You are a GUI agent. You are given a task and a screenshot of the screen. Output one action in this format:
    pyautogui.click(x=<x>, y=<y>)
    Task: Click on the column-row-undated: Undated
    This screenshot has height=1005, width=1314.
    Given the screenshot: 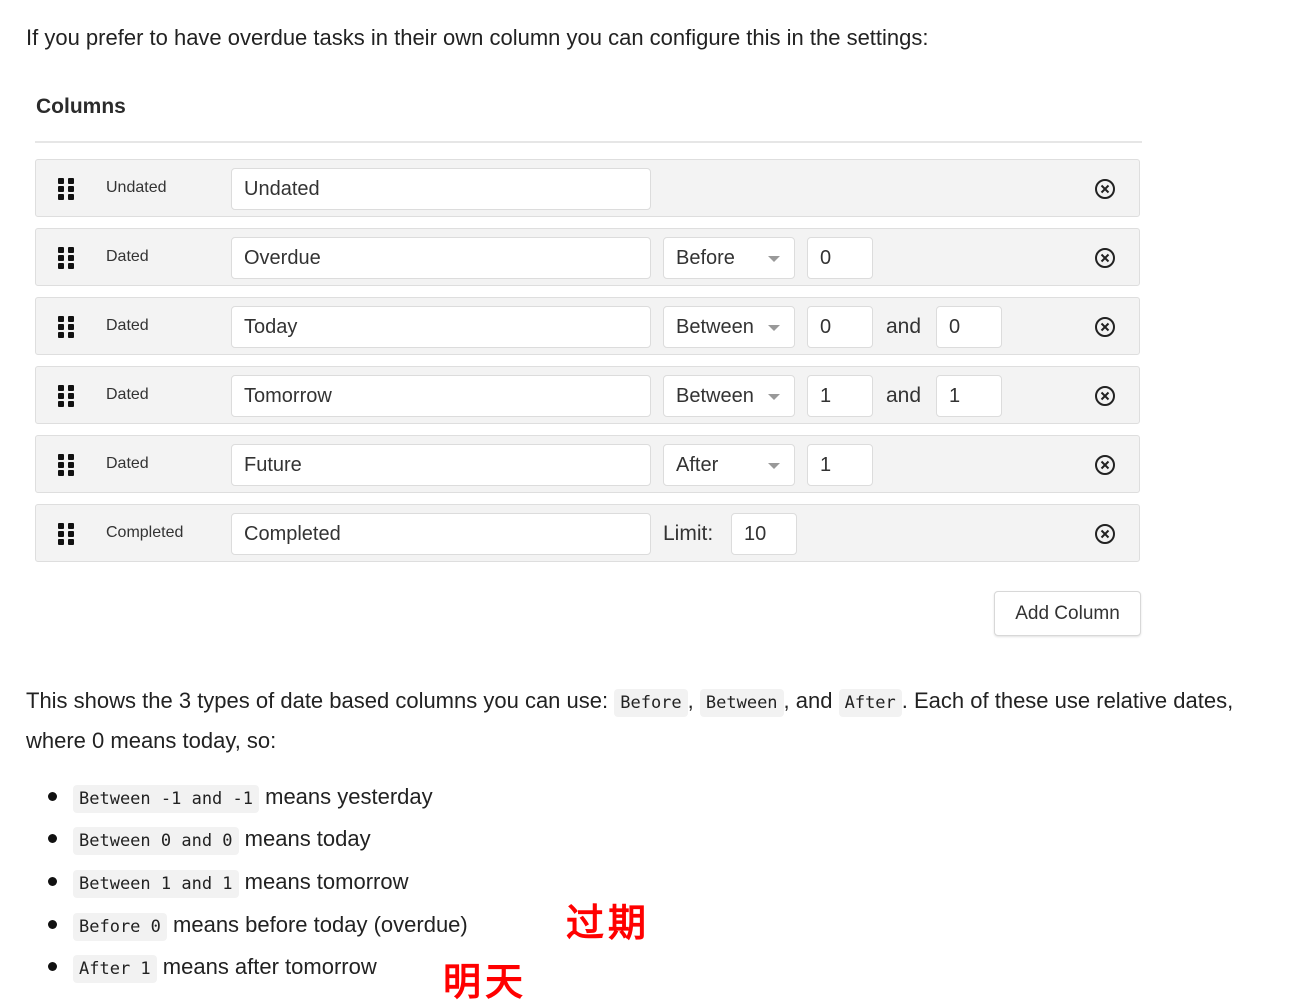 What is the action you would take?
    pyautogui.click(x=587, y=188)
    